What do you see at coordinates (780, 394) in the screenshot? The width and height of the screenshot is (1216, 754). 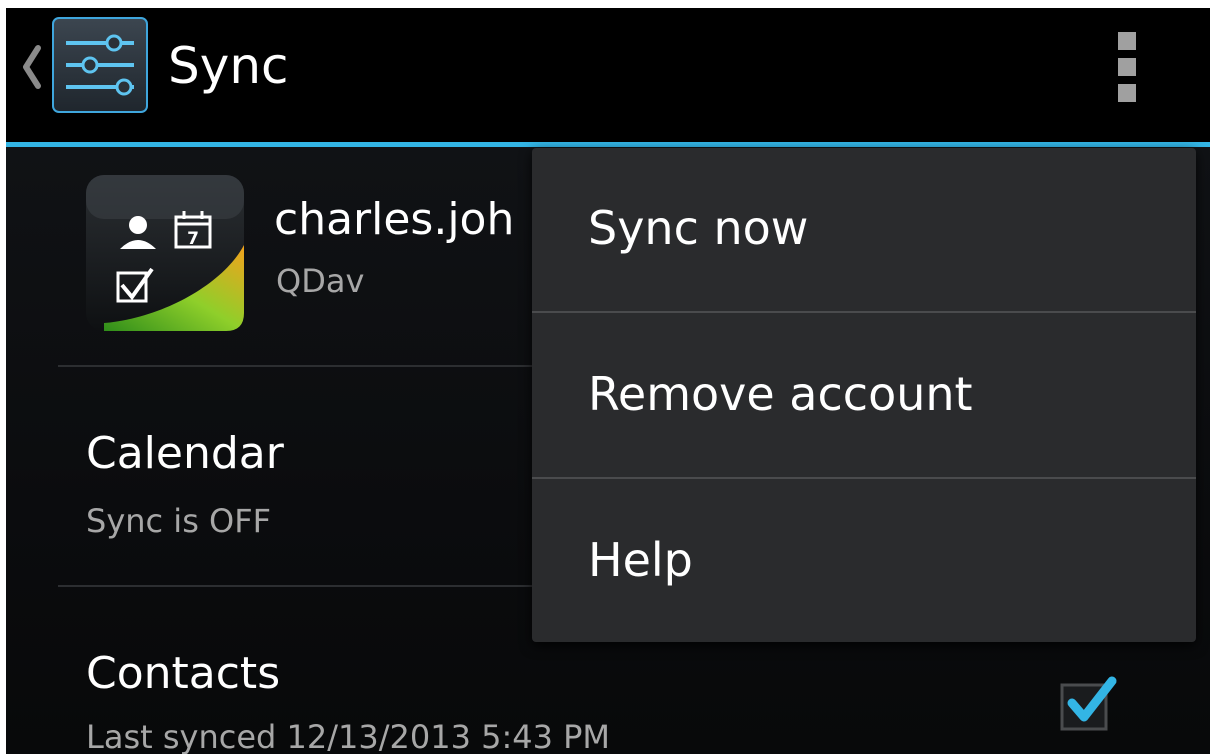 I see `menu-item-label: Remove account` at bounding box center [780, 394].